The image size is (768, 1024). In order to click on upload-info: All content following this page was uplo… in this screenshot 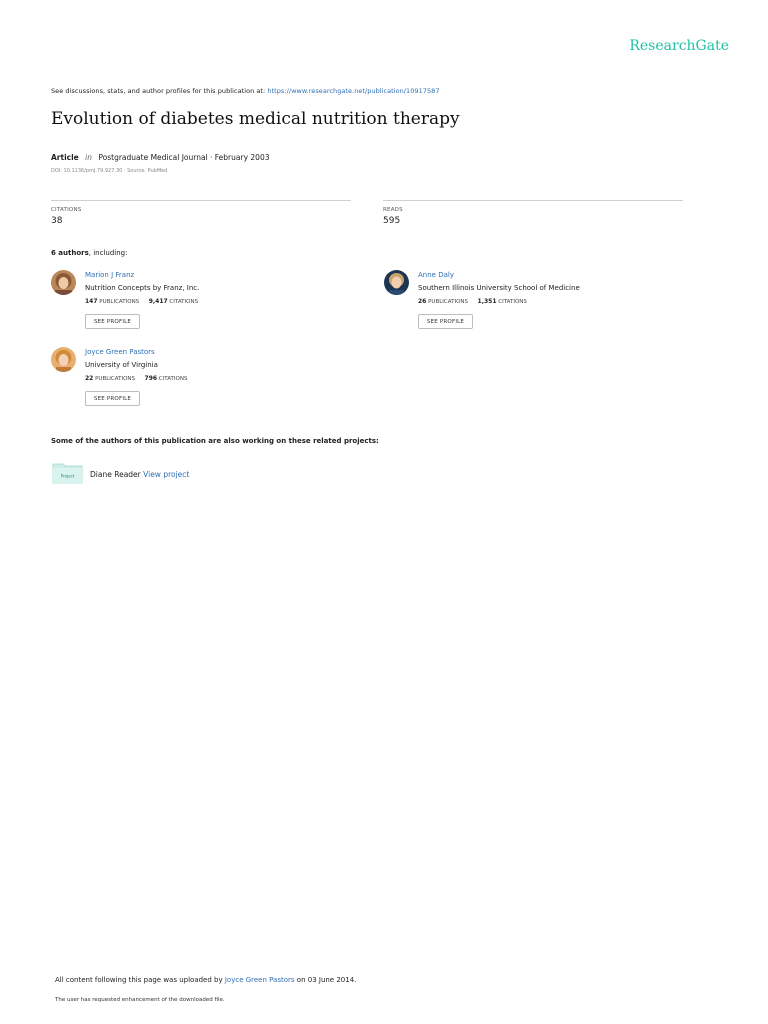, I will do `click(205, 980)`.